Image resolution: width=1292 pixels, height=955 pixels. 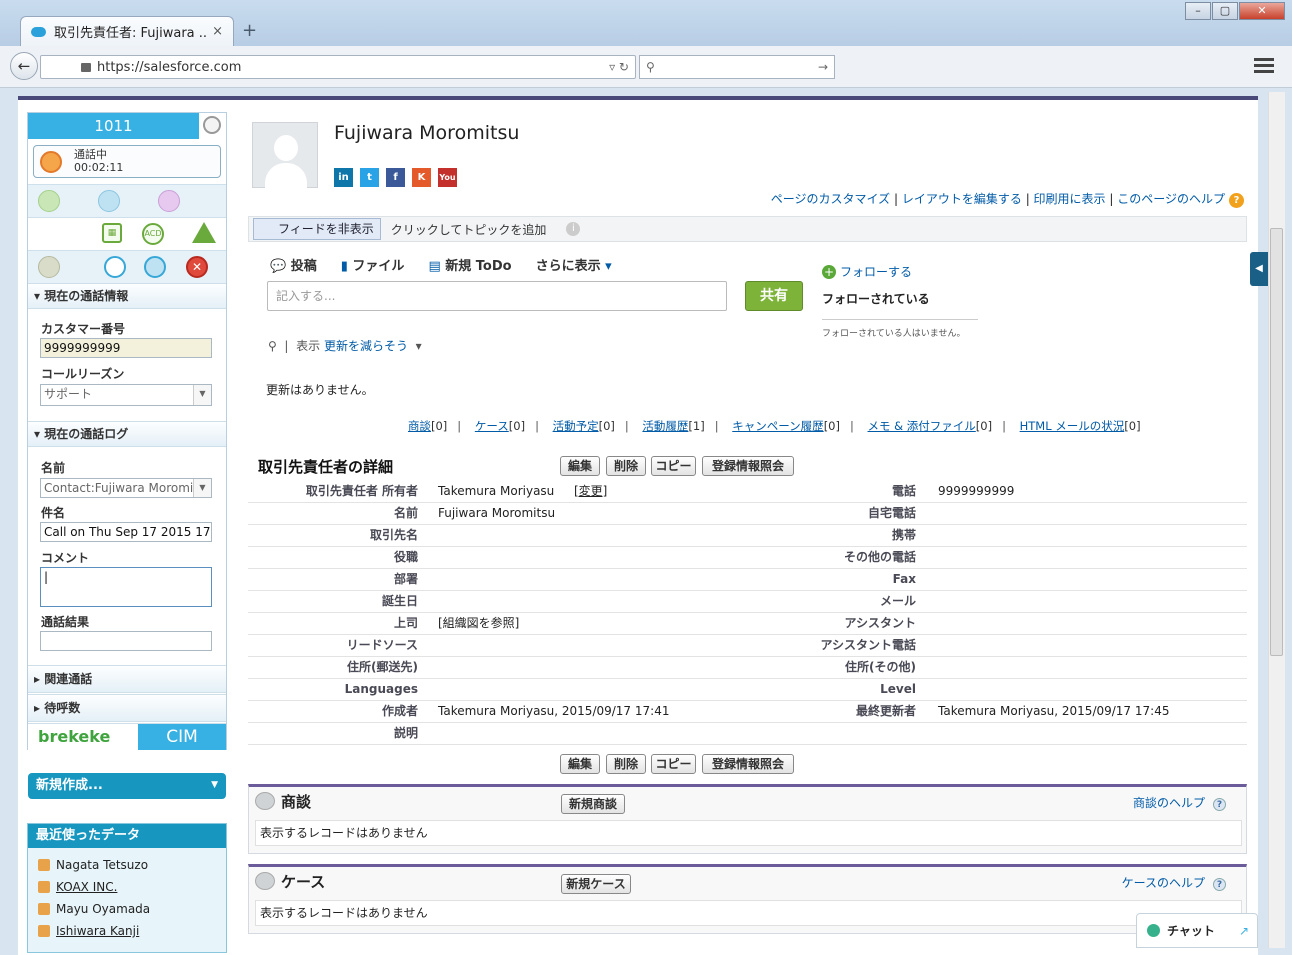 What do you see at coordinates (197, 267) in the screenshot?
I see `hangup-icon: ✕` at bounding box center [197, 267].